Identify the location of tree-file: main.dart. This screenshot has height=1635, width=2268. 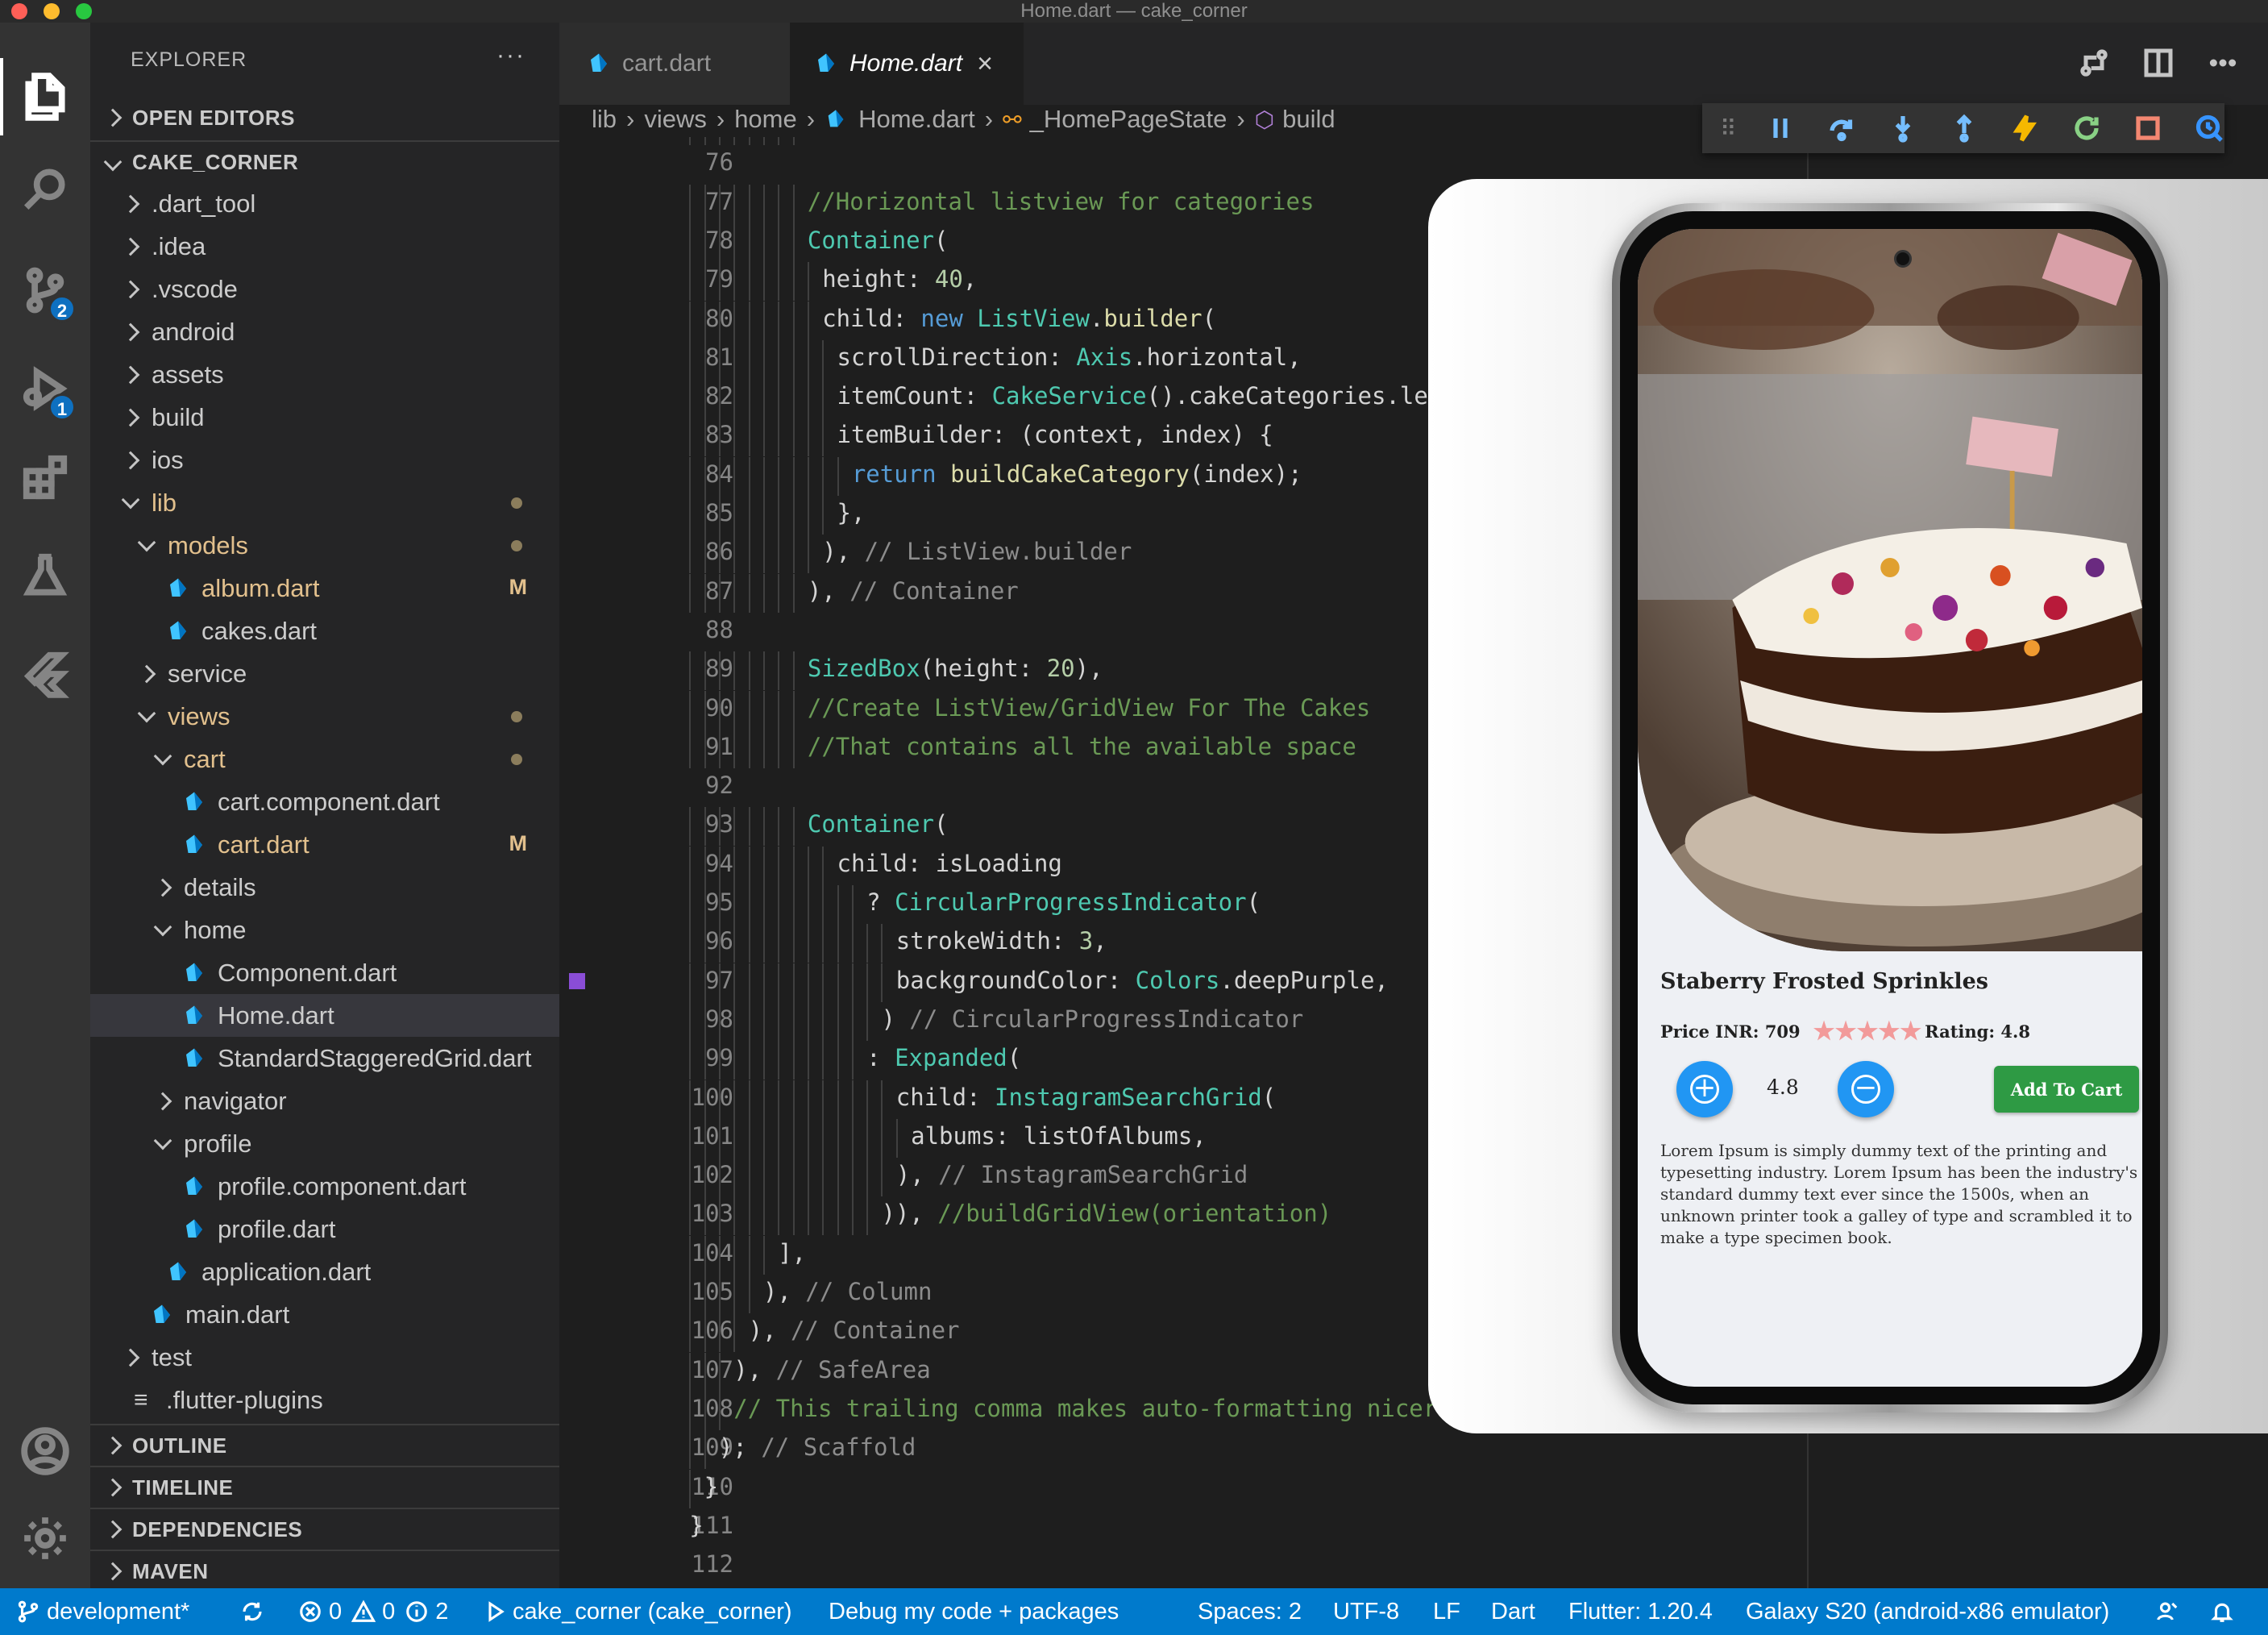
(324, 1314).